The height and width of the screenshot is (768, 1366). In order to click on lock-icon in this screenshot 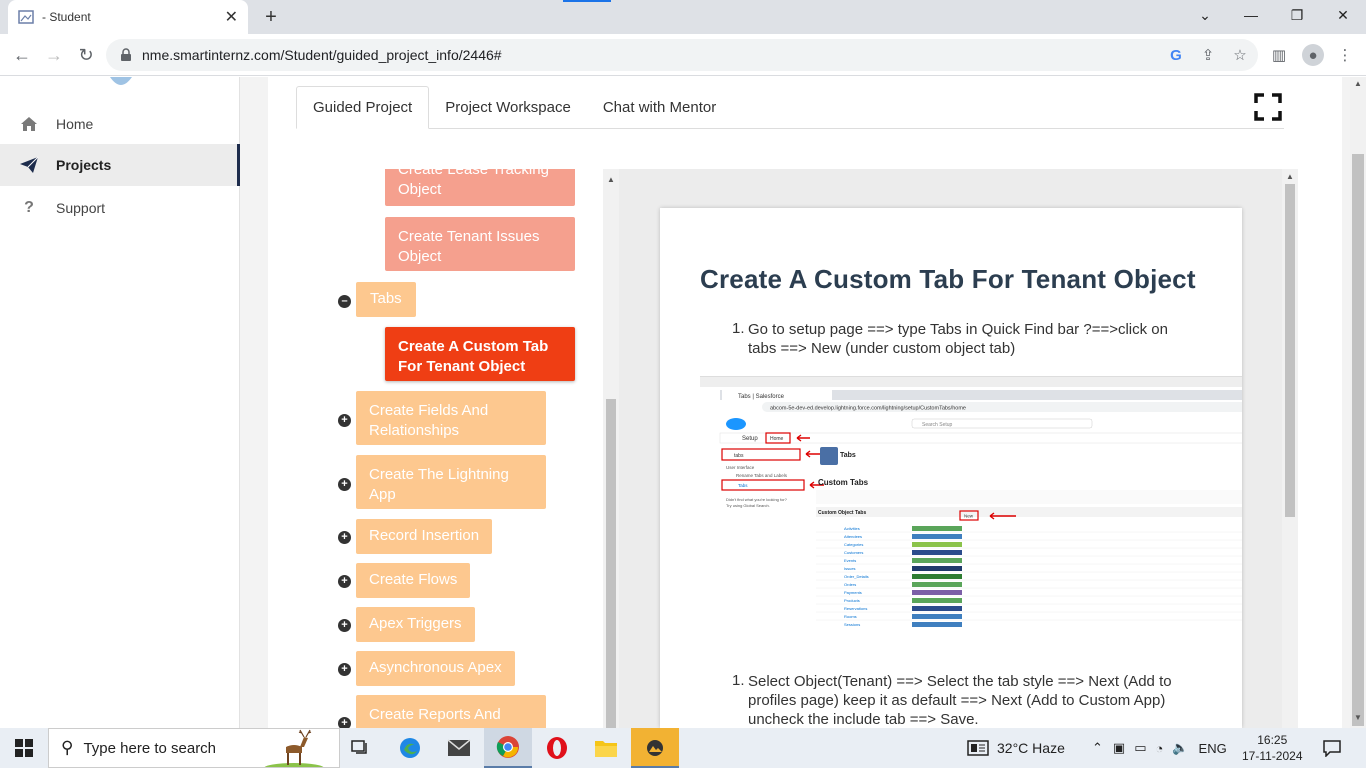, I will do `click(126, 54)`.